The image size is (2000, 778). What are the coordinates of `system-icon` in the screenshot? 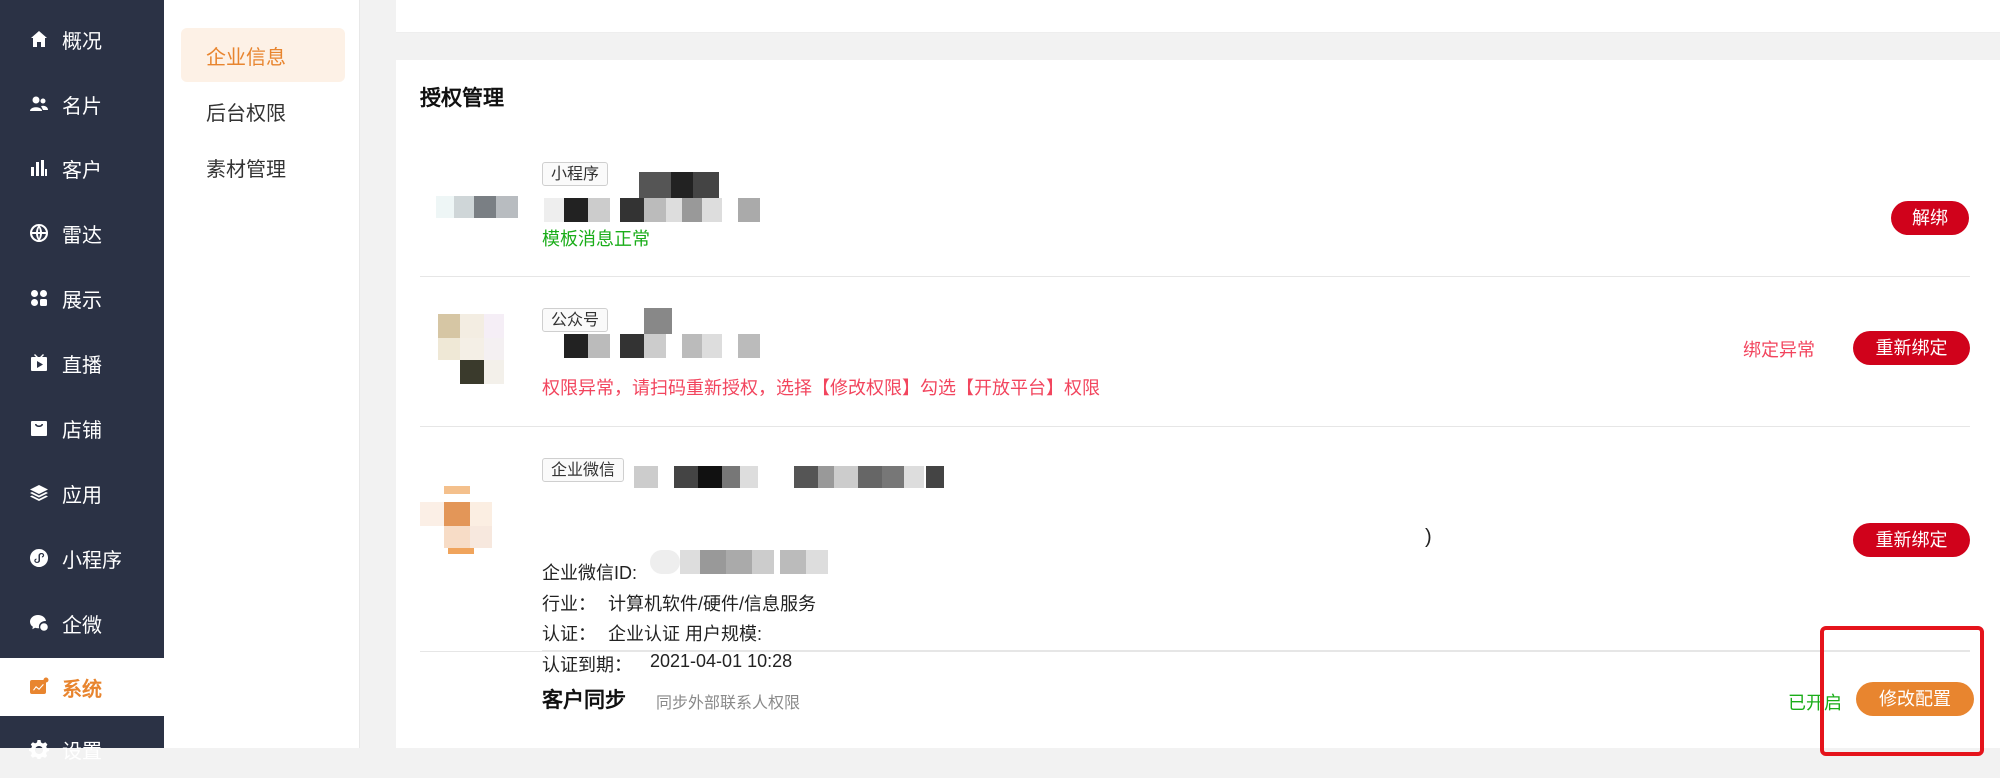 It's located at (39, 687).